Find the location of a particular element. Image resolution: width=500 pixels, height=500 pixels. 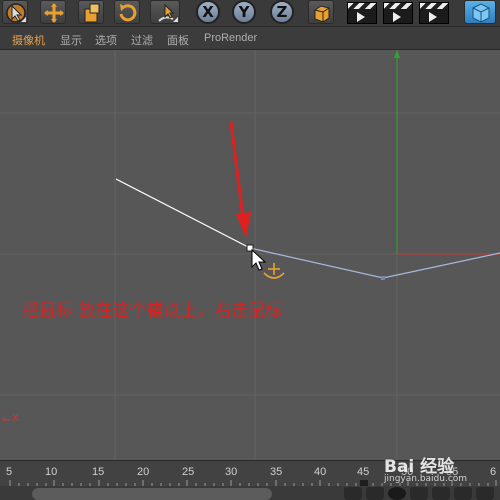

bottom-controls is located at coordinates (250, 493).